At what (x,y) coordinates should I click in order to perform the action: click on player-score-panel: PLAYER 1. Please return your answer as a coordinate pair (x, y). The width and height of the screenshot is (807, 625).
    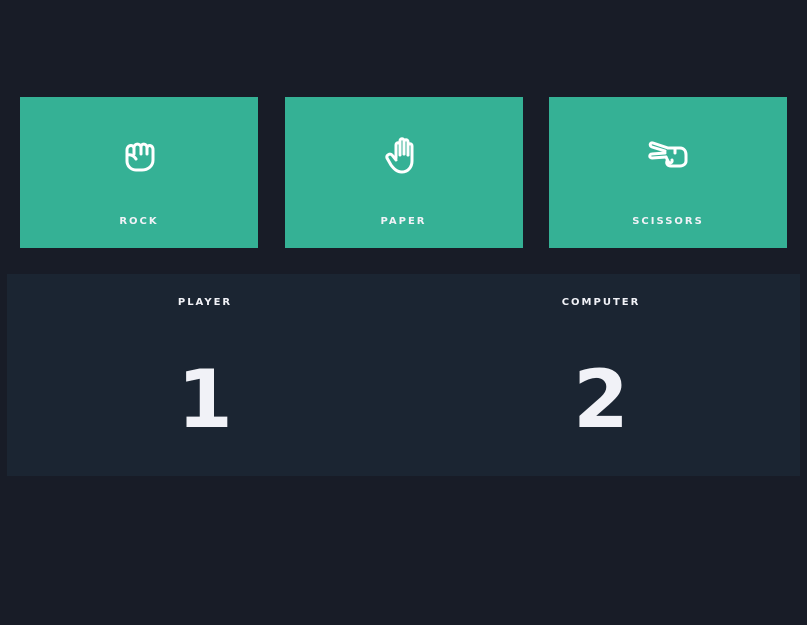
    Looking at the image, I should click on (205, 375).